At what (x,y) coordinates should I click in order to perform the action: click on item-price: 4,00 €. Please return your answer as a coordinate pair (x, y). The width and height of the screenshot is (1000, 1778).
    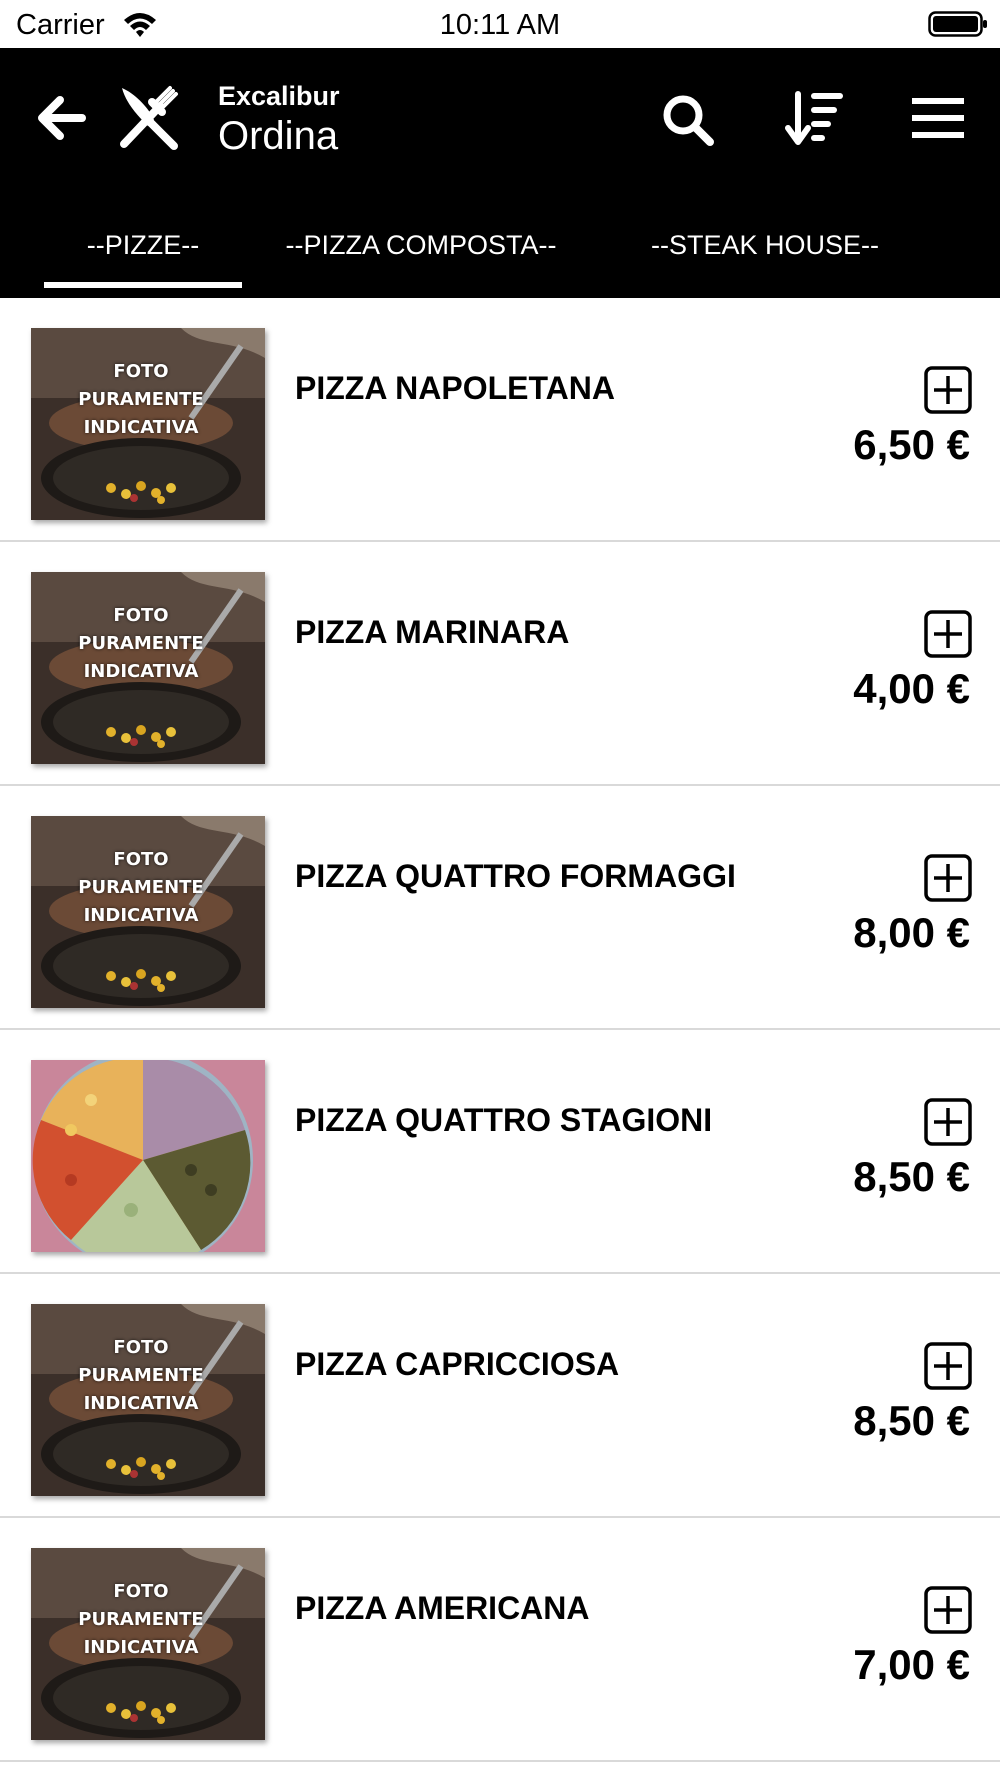
    Looking at the image, I should click on (911, 688).